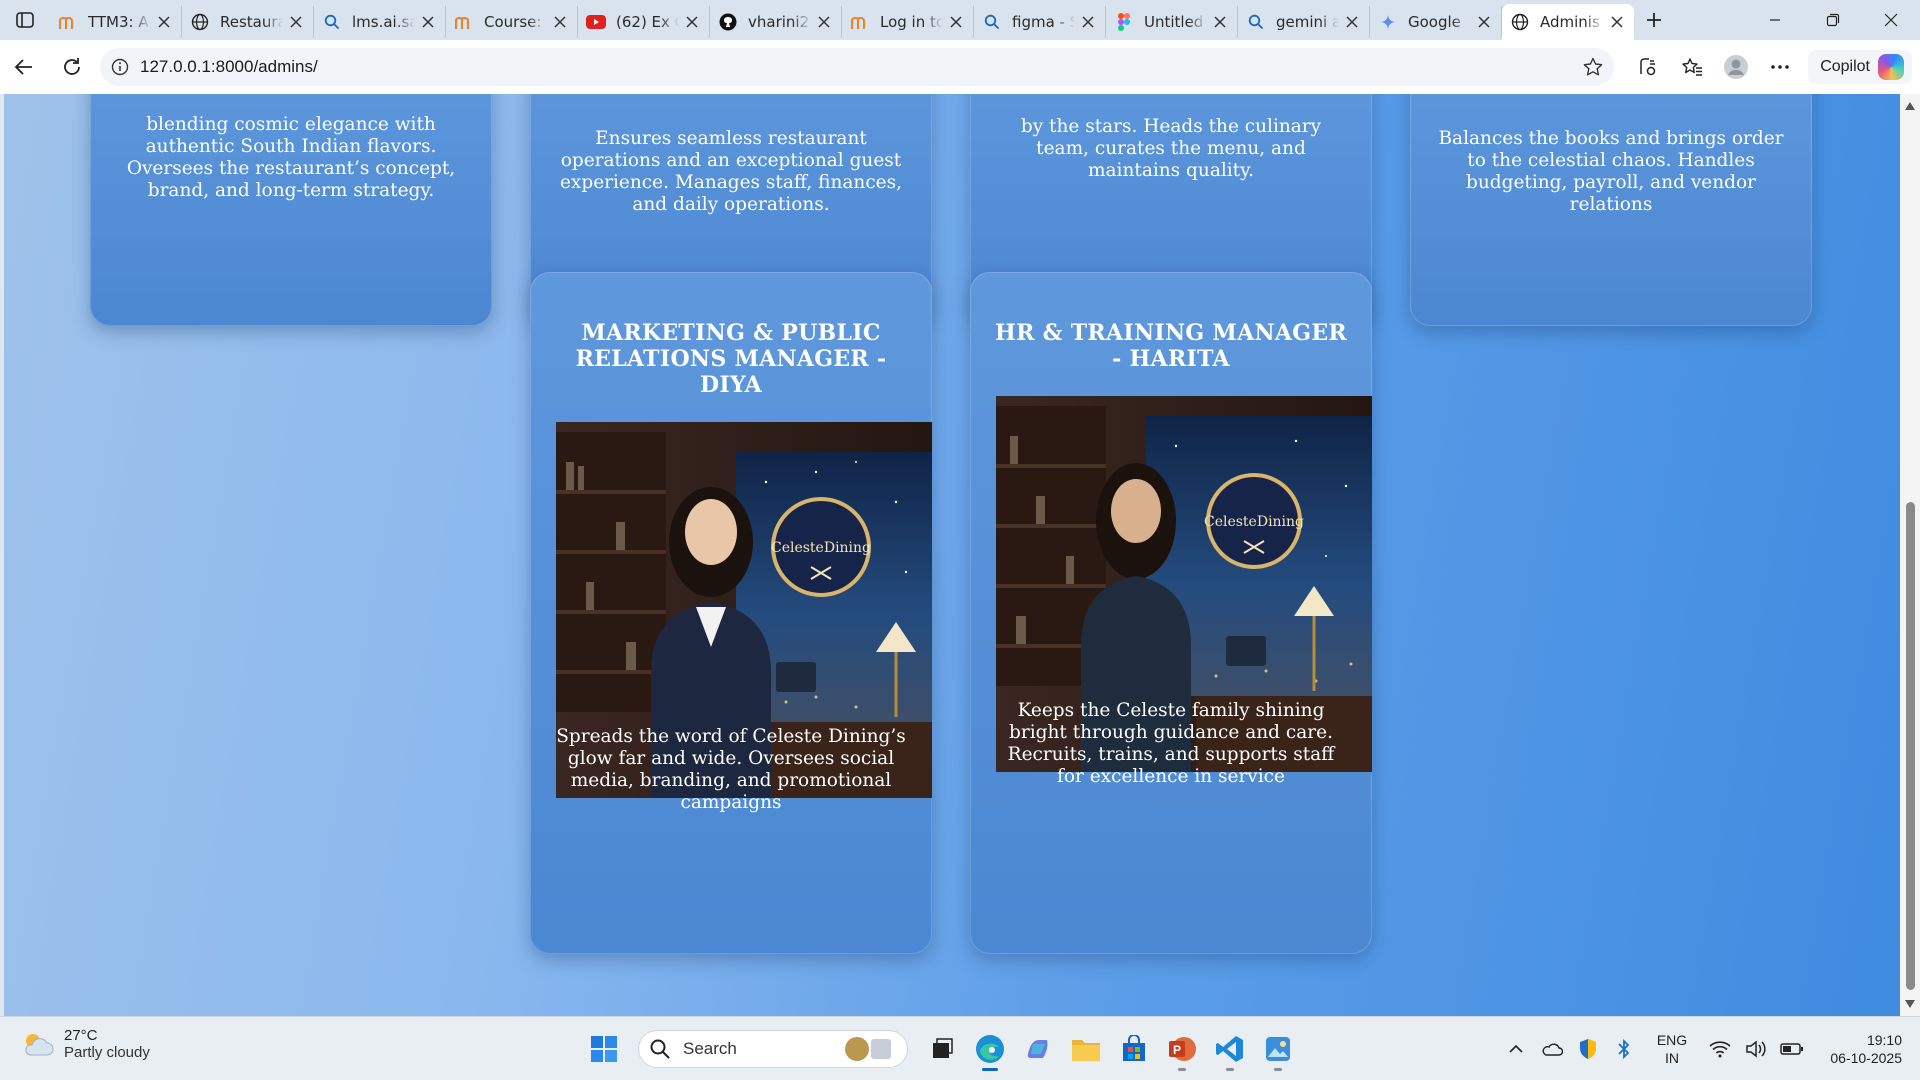  I want to click on favorites-icon, so click(1692, 67).